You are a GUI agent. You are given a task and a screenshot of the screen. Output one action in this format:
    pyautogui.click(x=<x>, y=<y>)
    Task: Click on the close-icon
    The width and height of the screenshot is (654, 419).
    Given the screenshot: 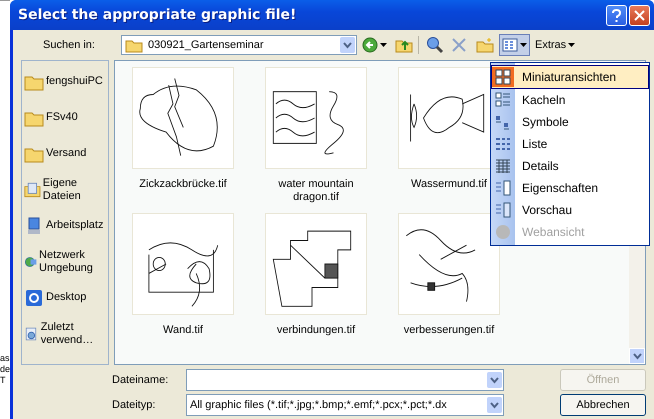 What is the action you would take?
    pyautogui.click(x=639, y=15)
    